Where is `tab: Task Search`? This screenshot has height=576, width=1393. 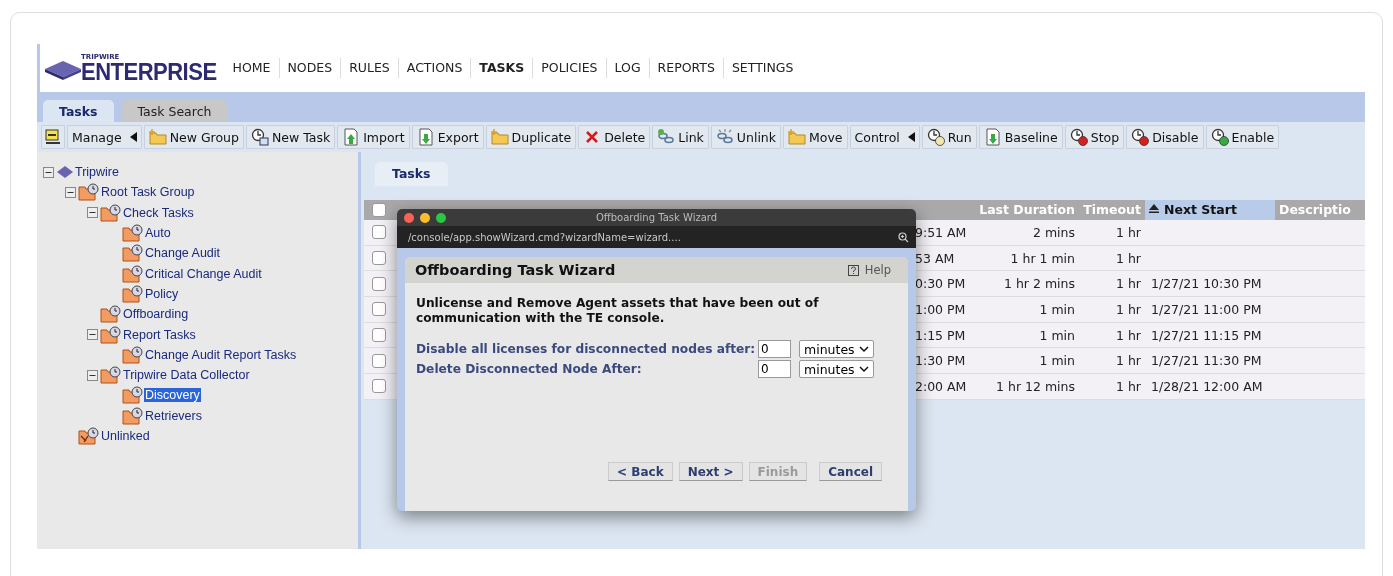
tab: Task Search is located at coordinates (174, 111).